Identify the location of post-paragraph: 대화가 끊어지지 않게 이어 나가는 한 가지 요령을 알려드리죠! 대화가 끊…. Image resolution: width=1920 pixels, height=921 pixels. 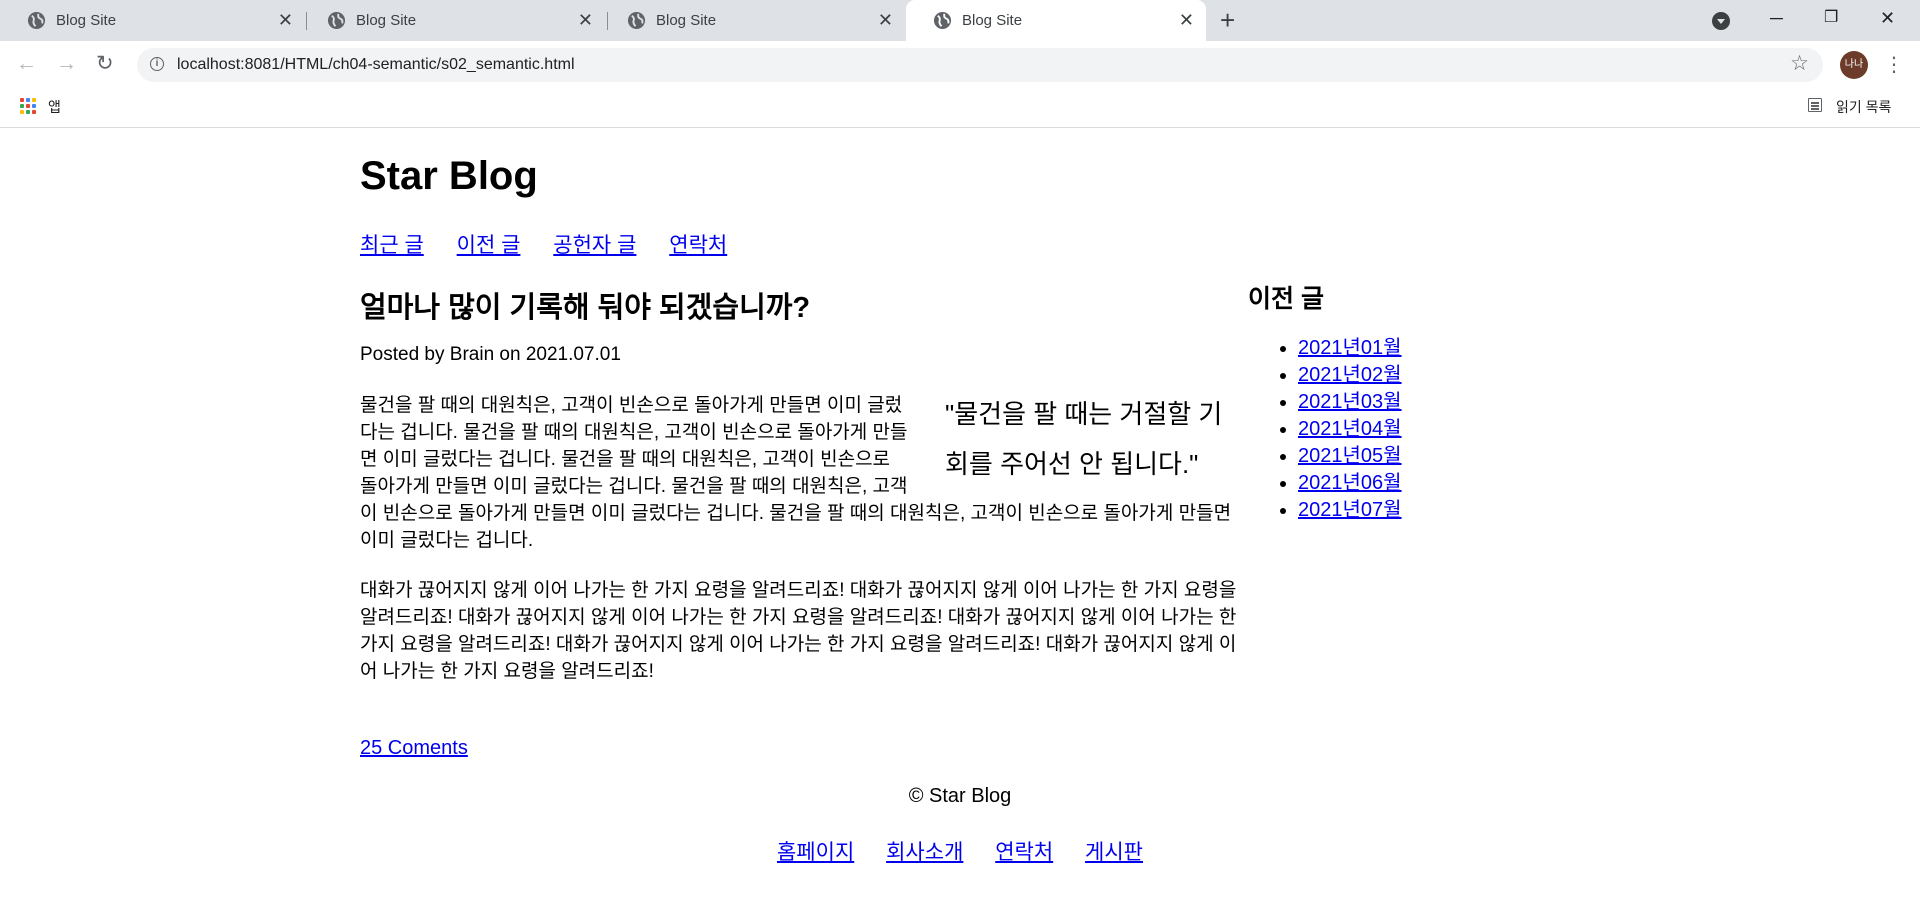
(798, 631).